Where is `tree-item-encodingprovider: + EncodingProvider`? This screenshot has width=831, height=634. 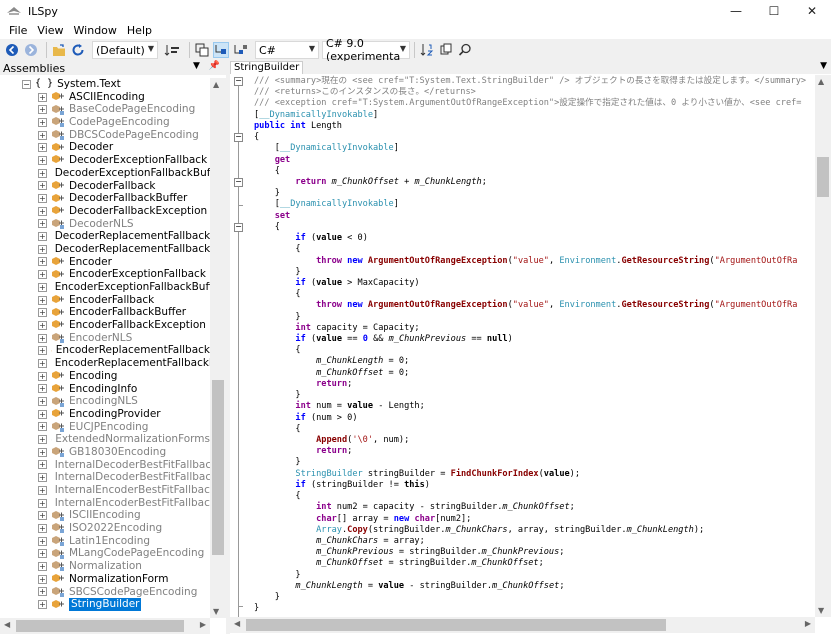 tree-item-encodingprovider: + EncodingProvider is located at coordinates (105, 414).